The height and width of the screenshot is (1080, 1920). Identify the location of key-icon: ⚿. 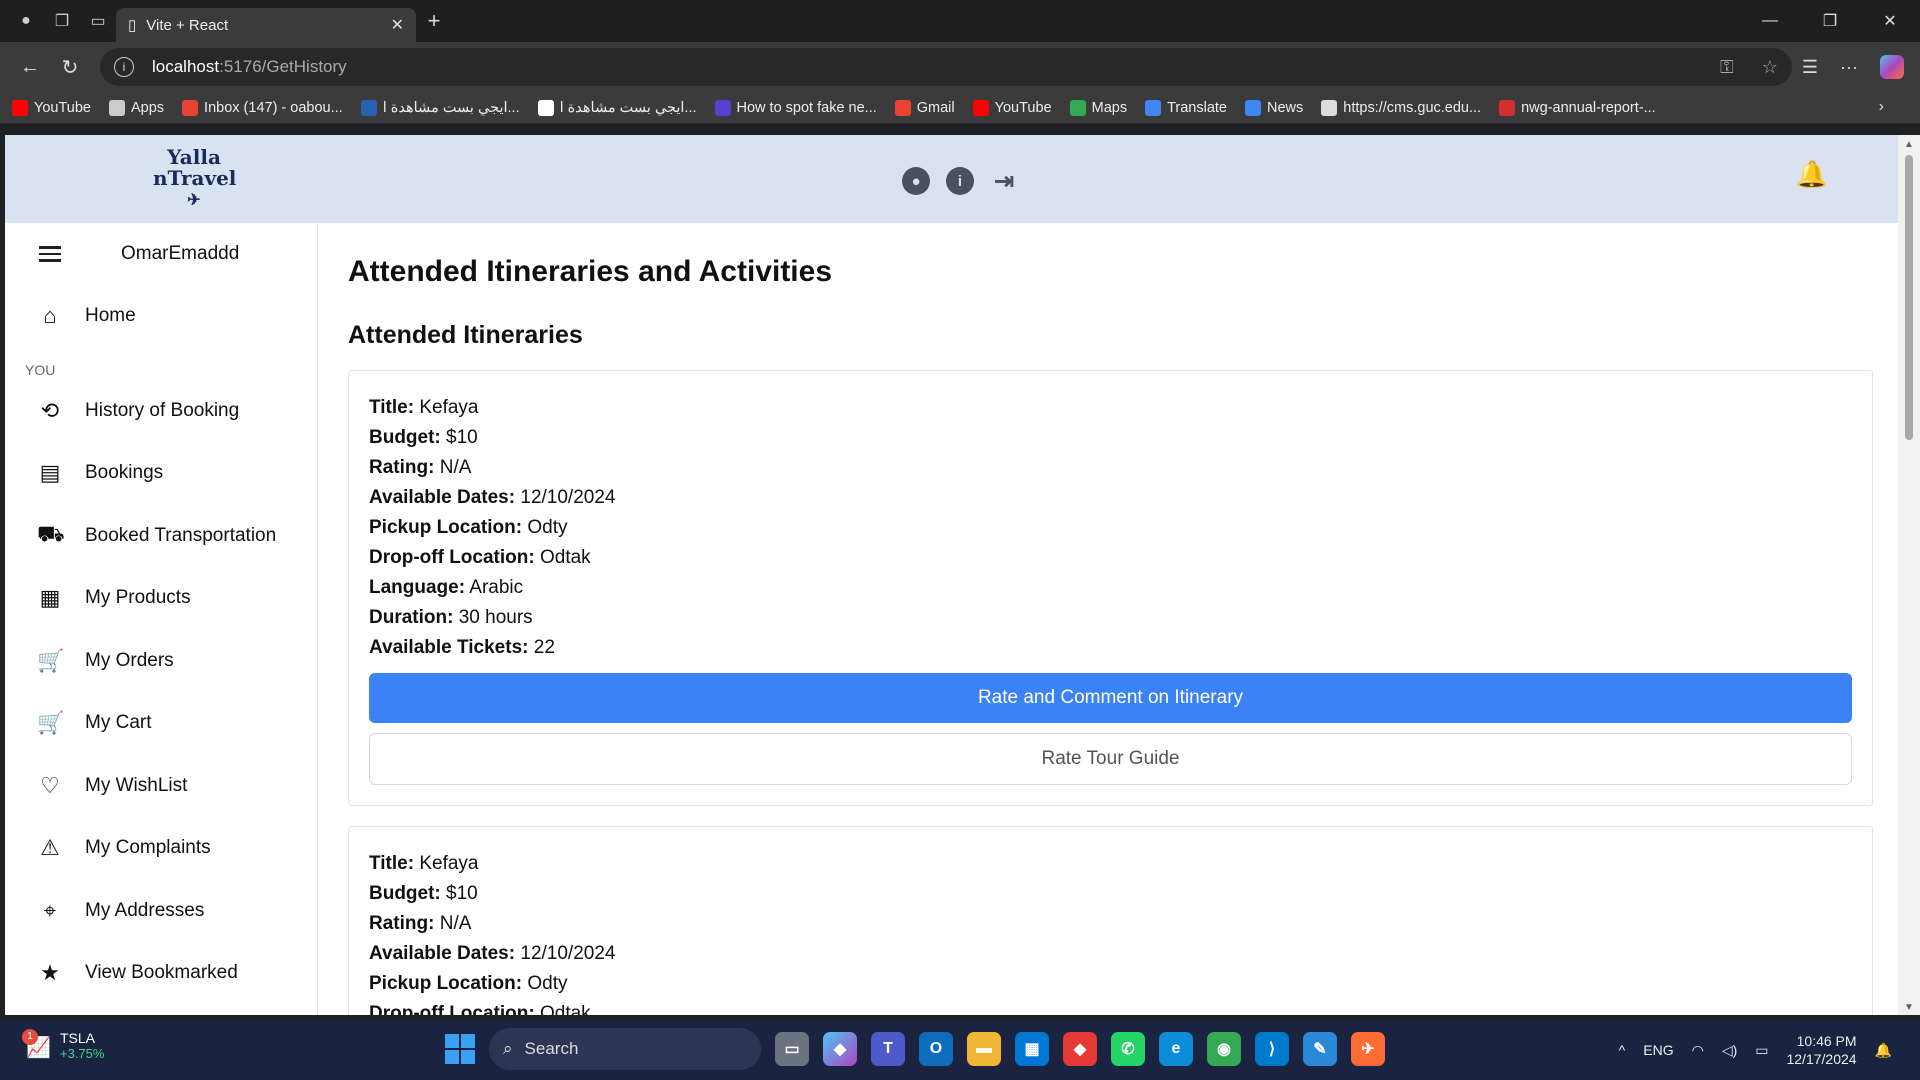
(1727, 67).